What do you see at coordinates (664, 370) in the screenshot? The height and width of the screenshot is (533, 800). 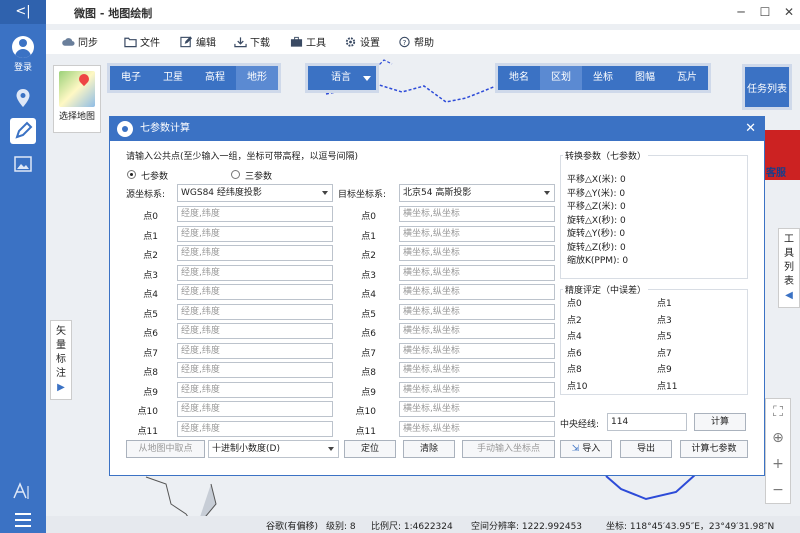 I see `accuracy-point: 点9` at bounding box center [664, 370].